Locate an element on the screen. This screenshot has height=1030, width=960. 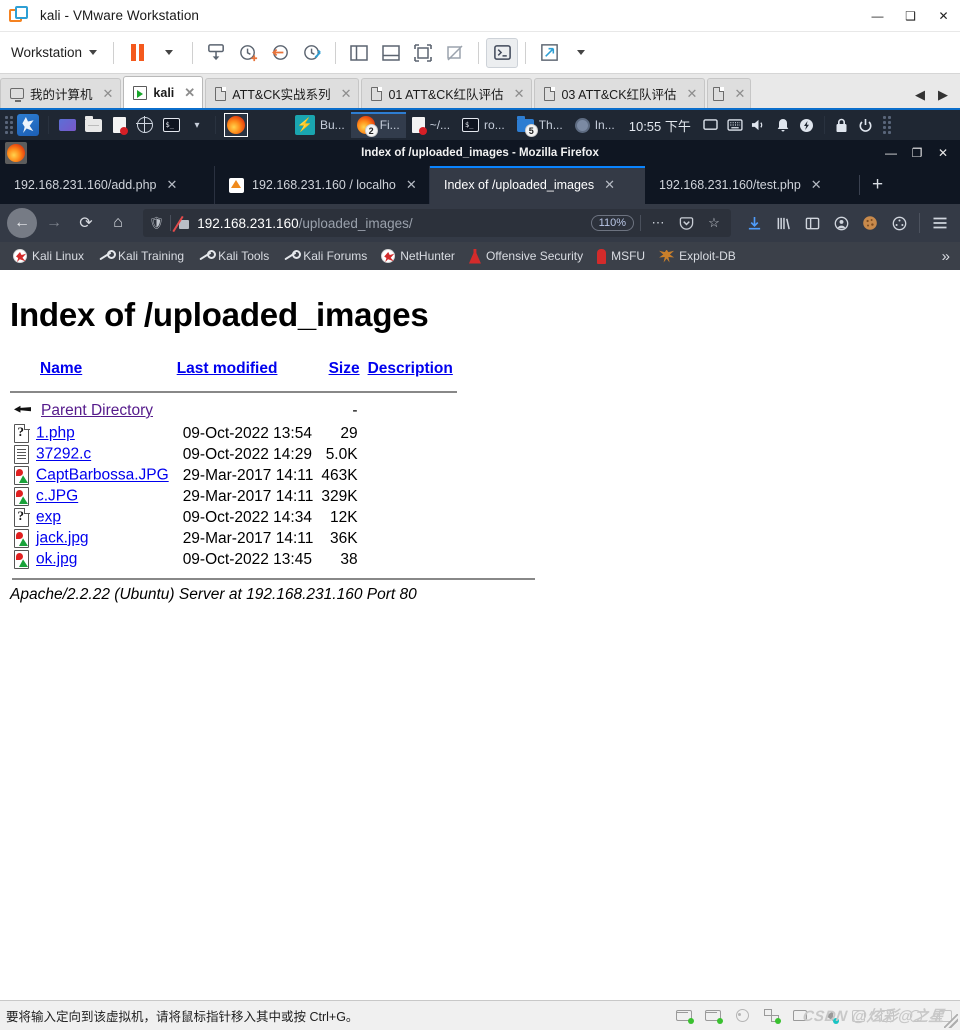
shield-icon: 🛡 is located at coordinates (156, 223).